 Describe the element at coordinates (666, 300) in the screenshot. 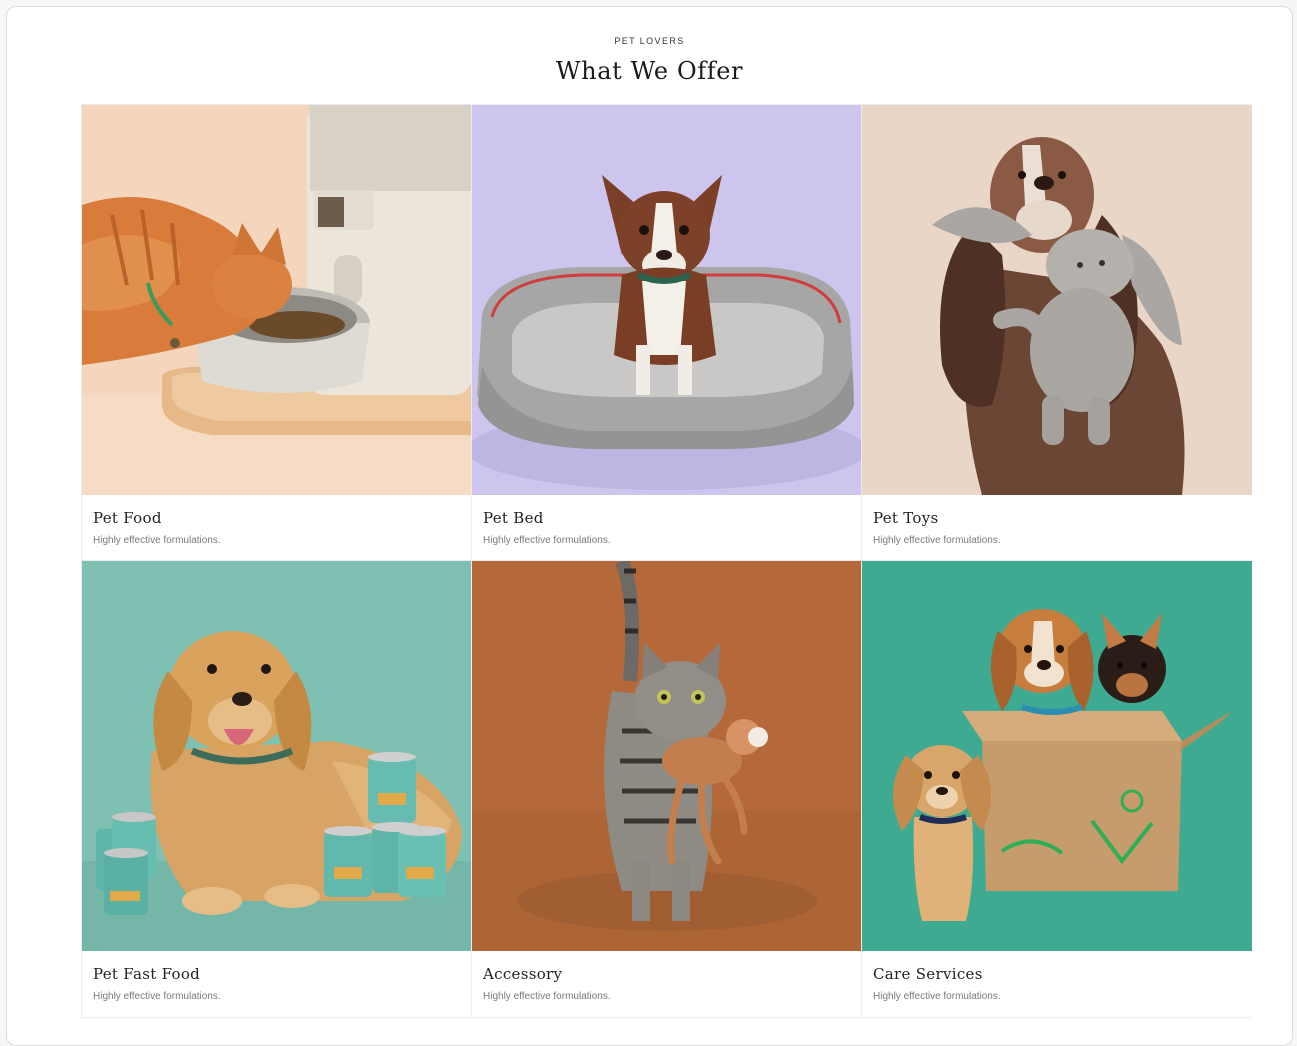

I see `pet-bed-image` at that location.